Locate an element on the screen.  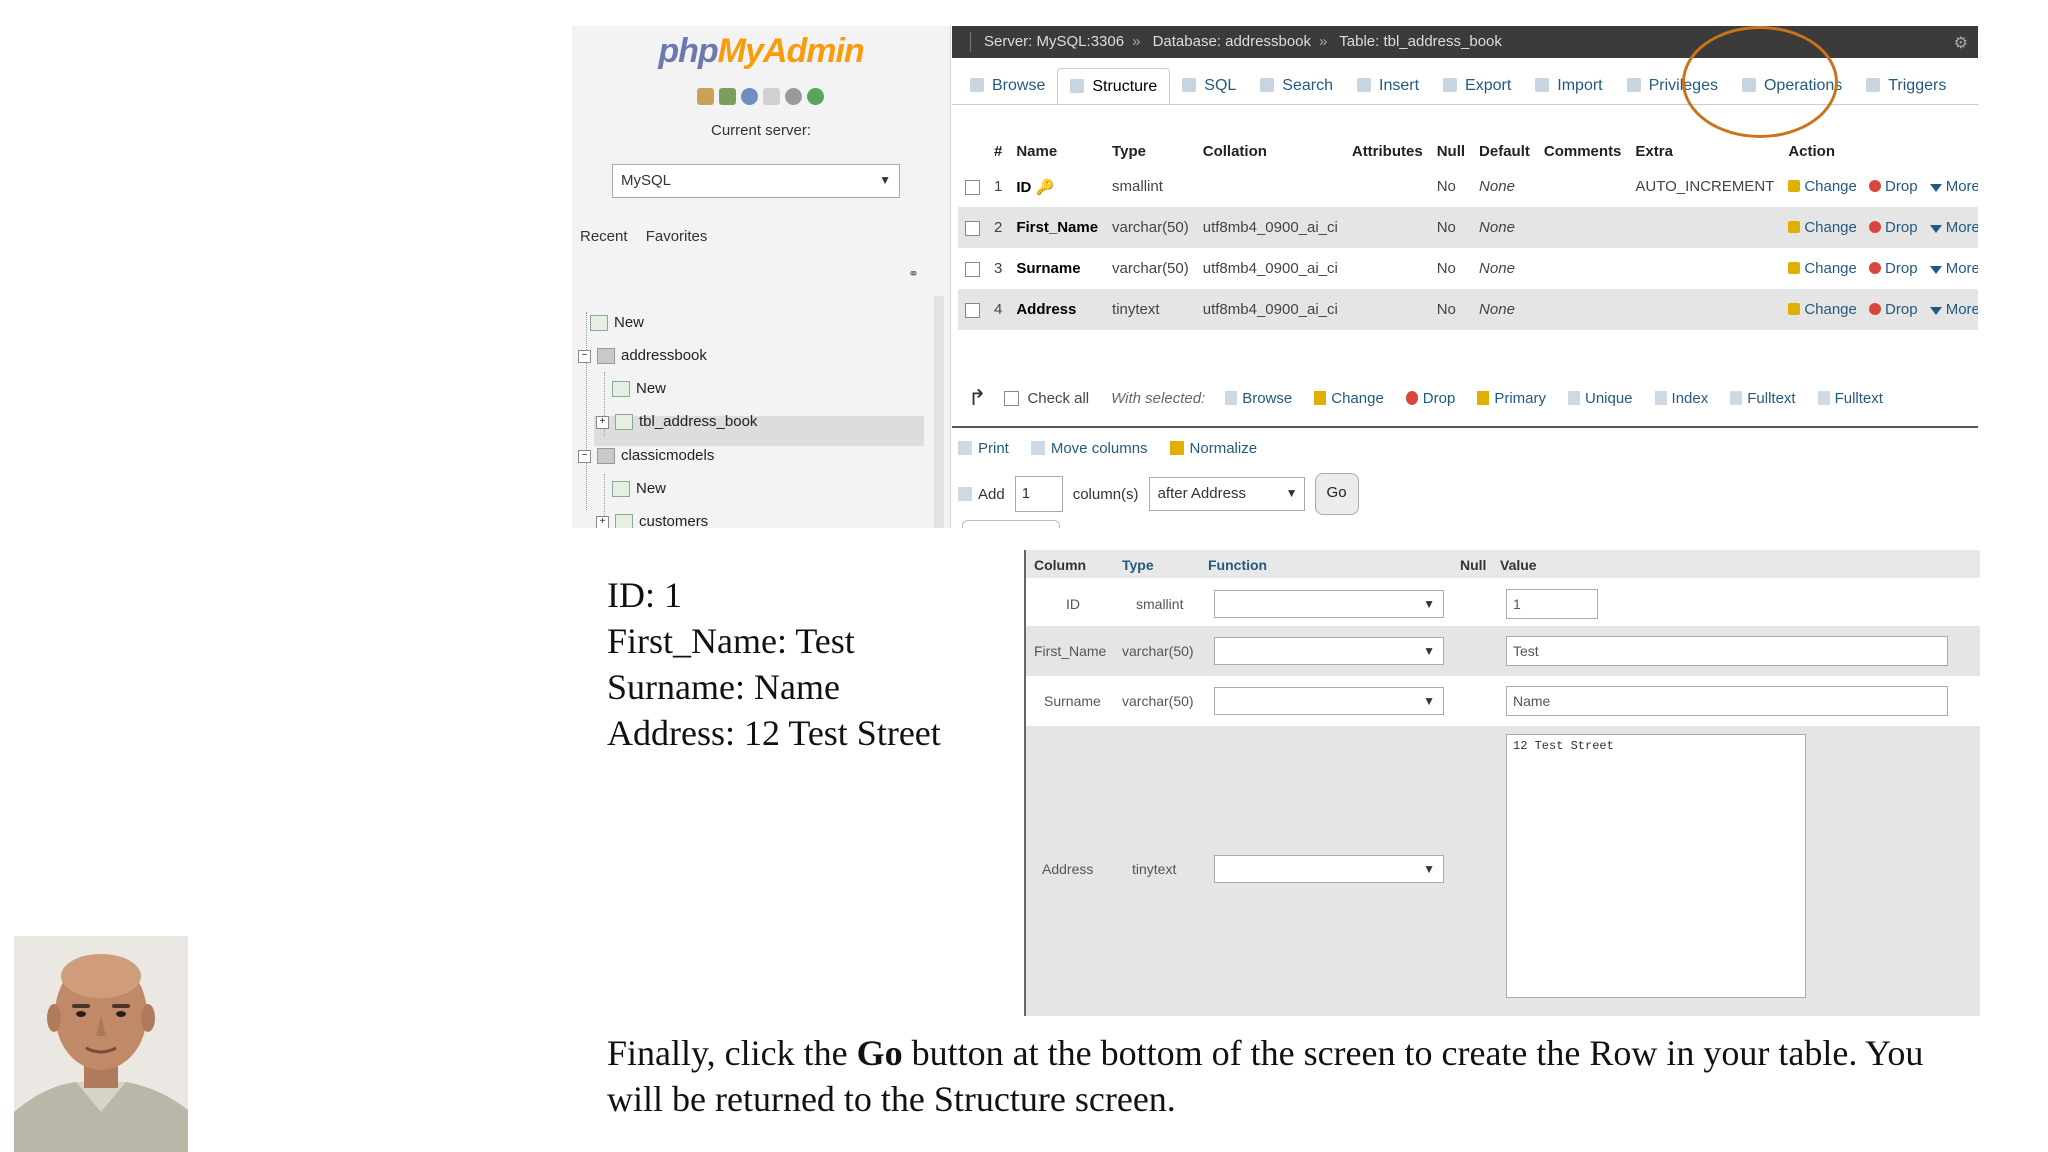
check-all: Check all is located at coordinates (1046, 398).